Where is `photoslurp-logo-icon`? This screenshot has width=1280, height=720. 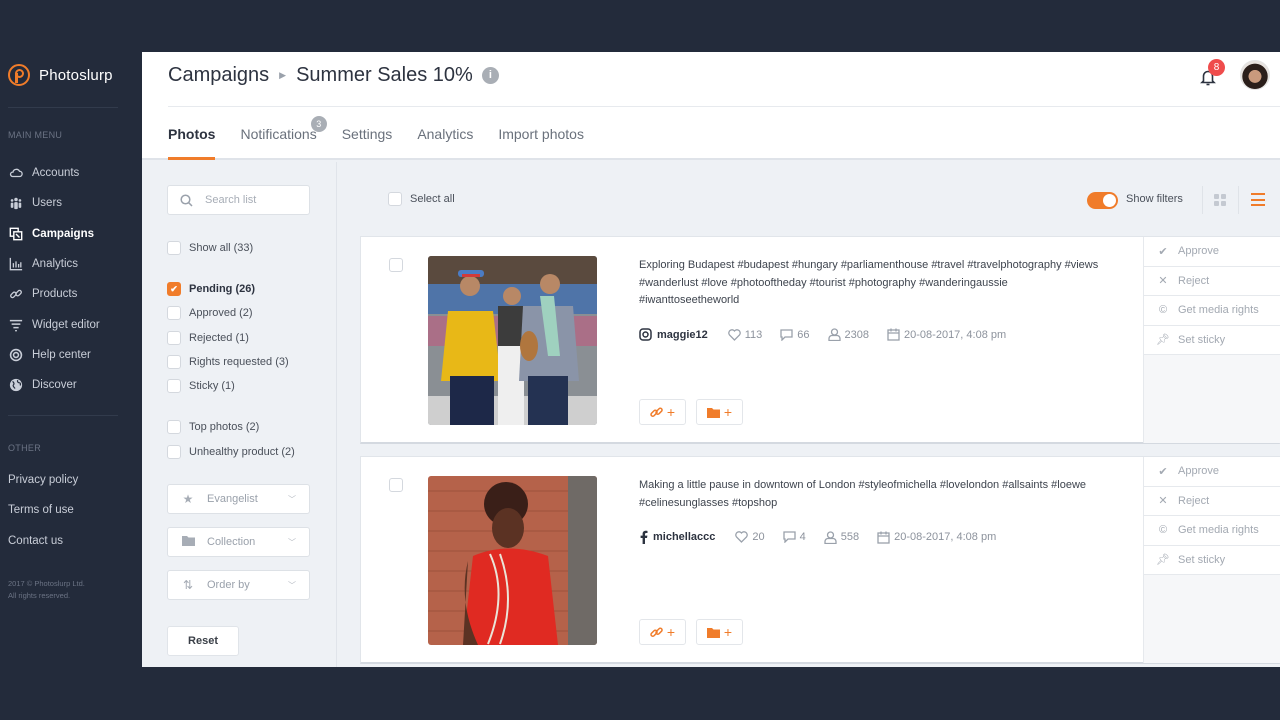 photoslurp-logo-icon is located at coordinates (19, 75).